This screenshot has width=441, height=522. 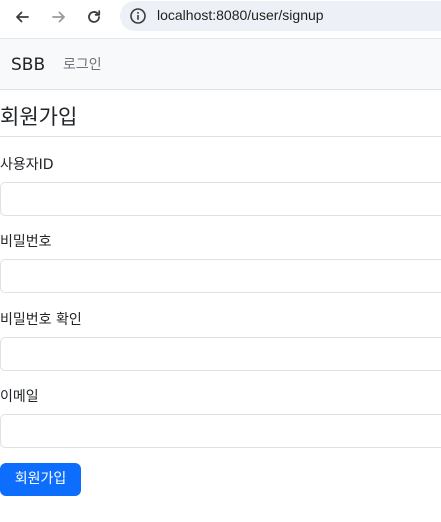 I want to click on signup-submit-button: 회원가입, so click(x=40, y=479).